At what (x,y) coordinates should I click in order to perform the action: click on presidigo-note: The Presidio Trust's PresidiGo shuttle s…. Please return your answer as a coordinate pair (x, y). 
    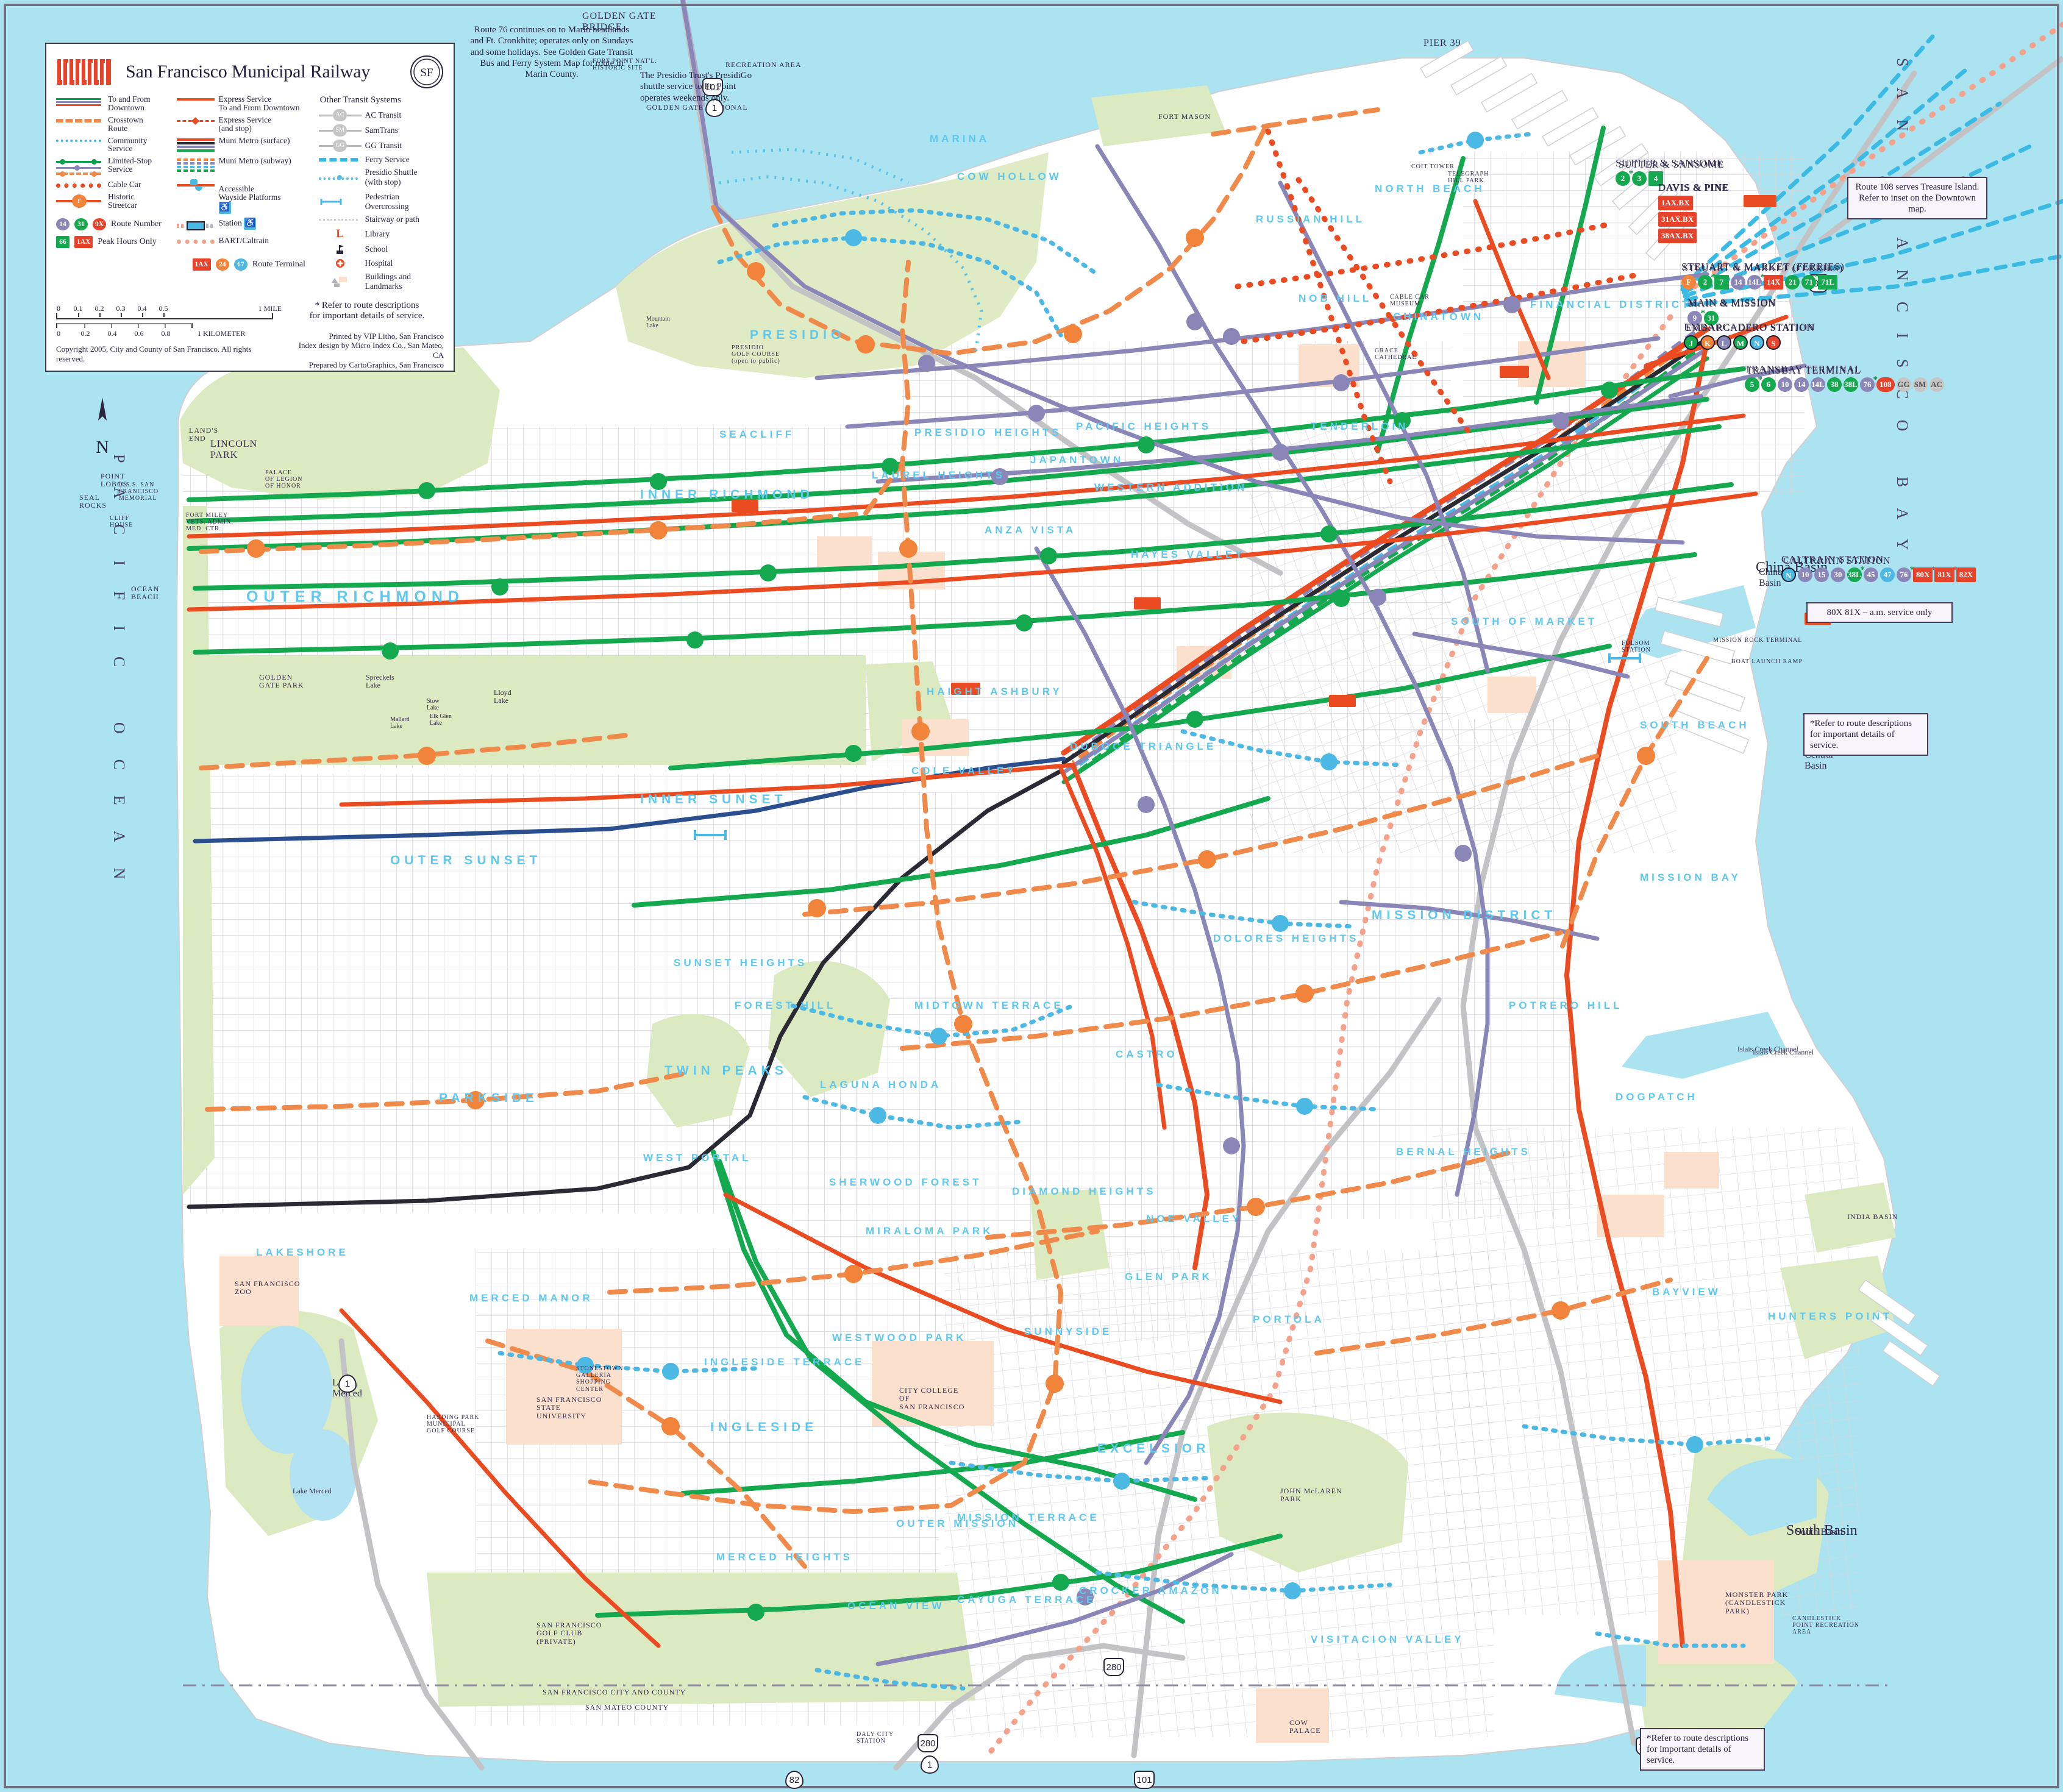
    Looking at the image, I should click on (701, 87).